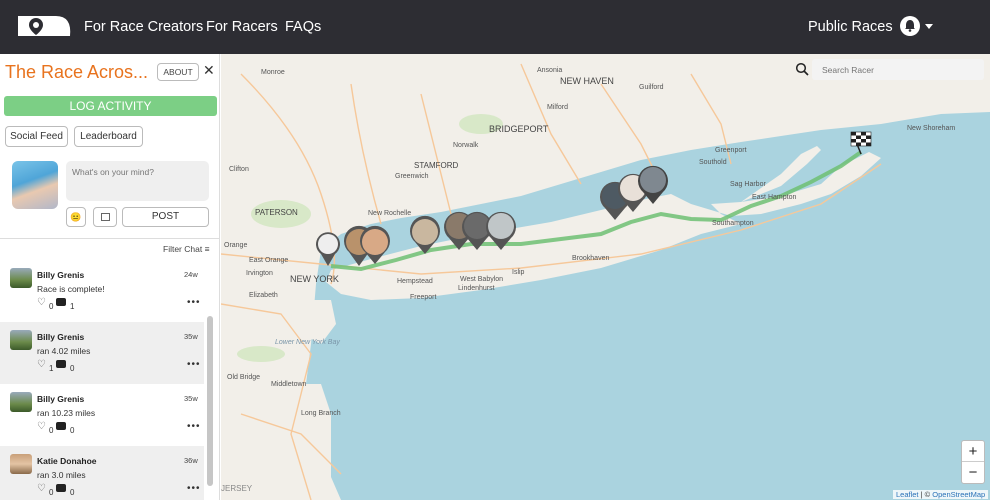 This screenshot has height=500, width=990. What do you see at coordinates (165, 217) in the screenshot?
I see `post-button: POST` at bounding box center [165, 217].